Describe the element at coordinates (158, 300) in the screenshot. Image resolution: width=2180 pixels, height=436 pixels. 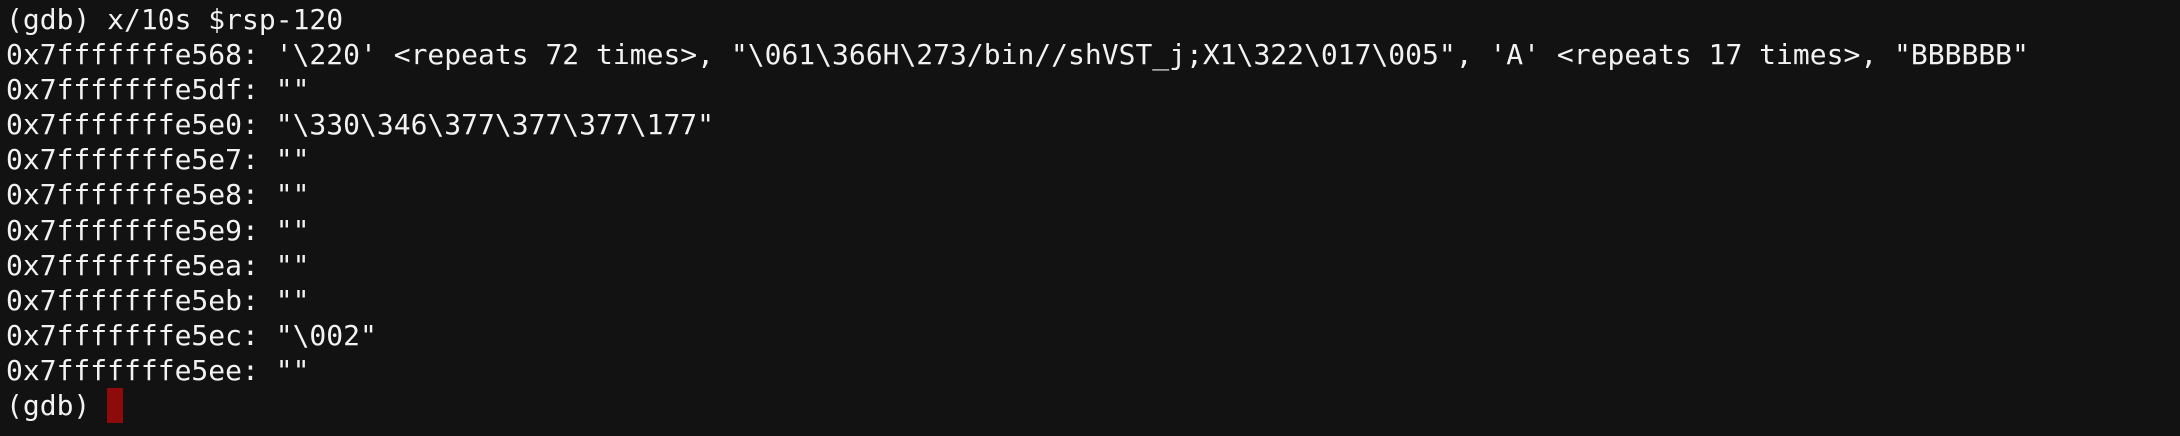
I see `output-line: 0x7fffffffe5eb: ""` at that location.